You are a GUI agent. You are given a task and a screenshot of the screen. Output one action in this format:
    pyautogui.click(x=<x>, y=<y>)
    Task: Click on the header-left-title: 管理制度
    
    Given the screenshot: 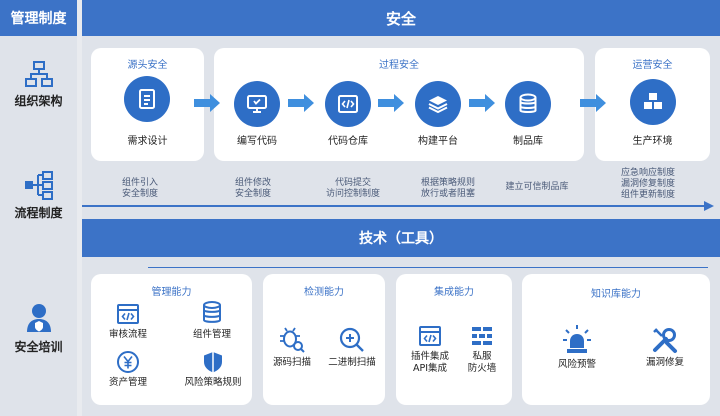 What is the action you would take?
    pyautogui.click(x=38, y=18)
    